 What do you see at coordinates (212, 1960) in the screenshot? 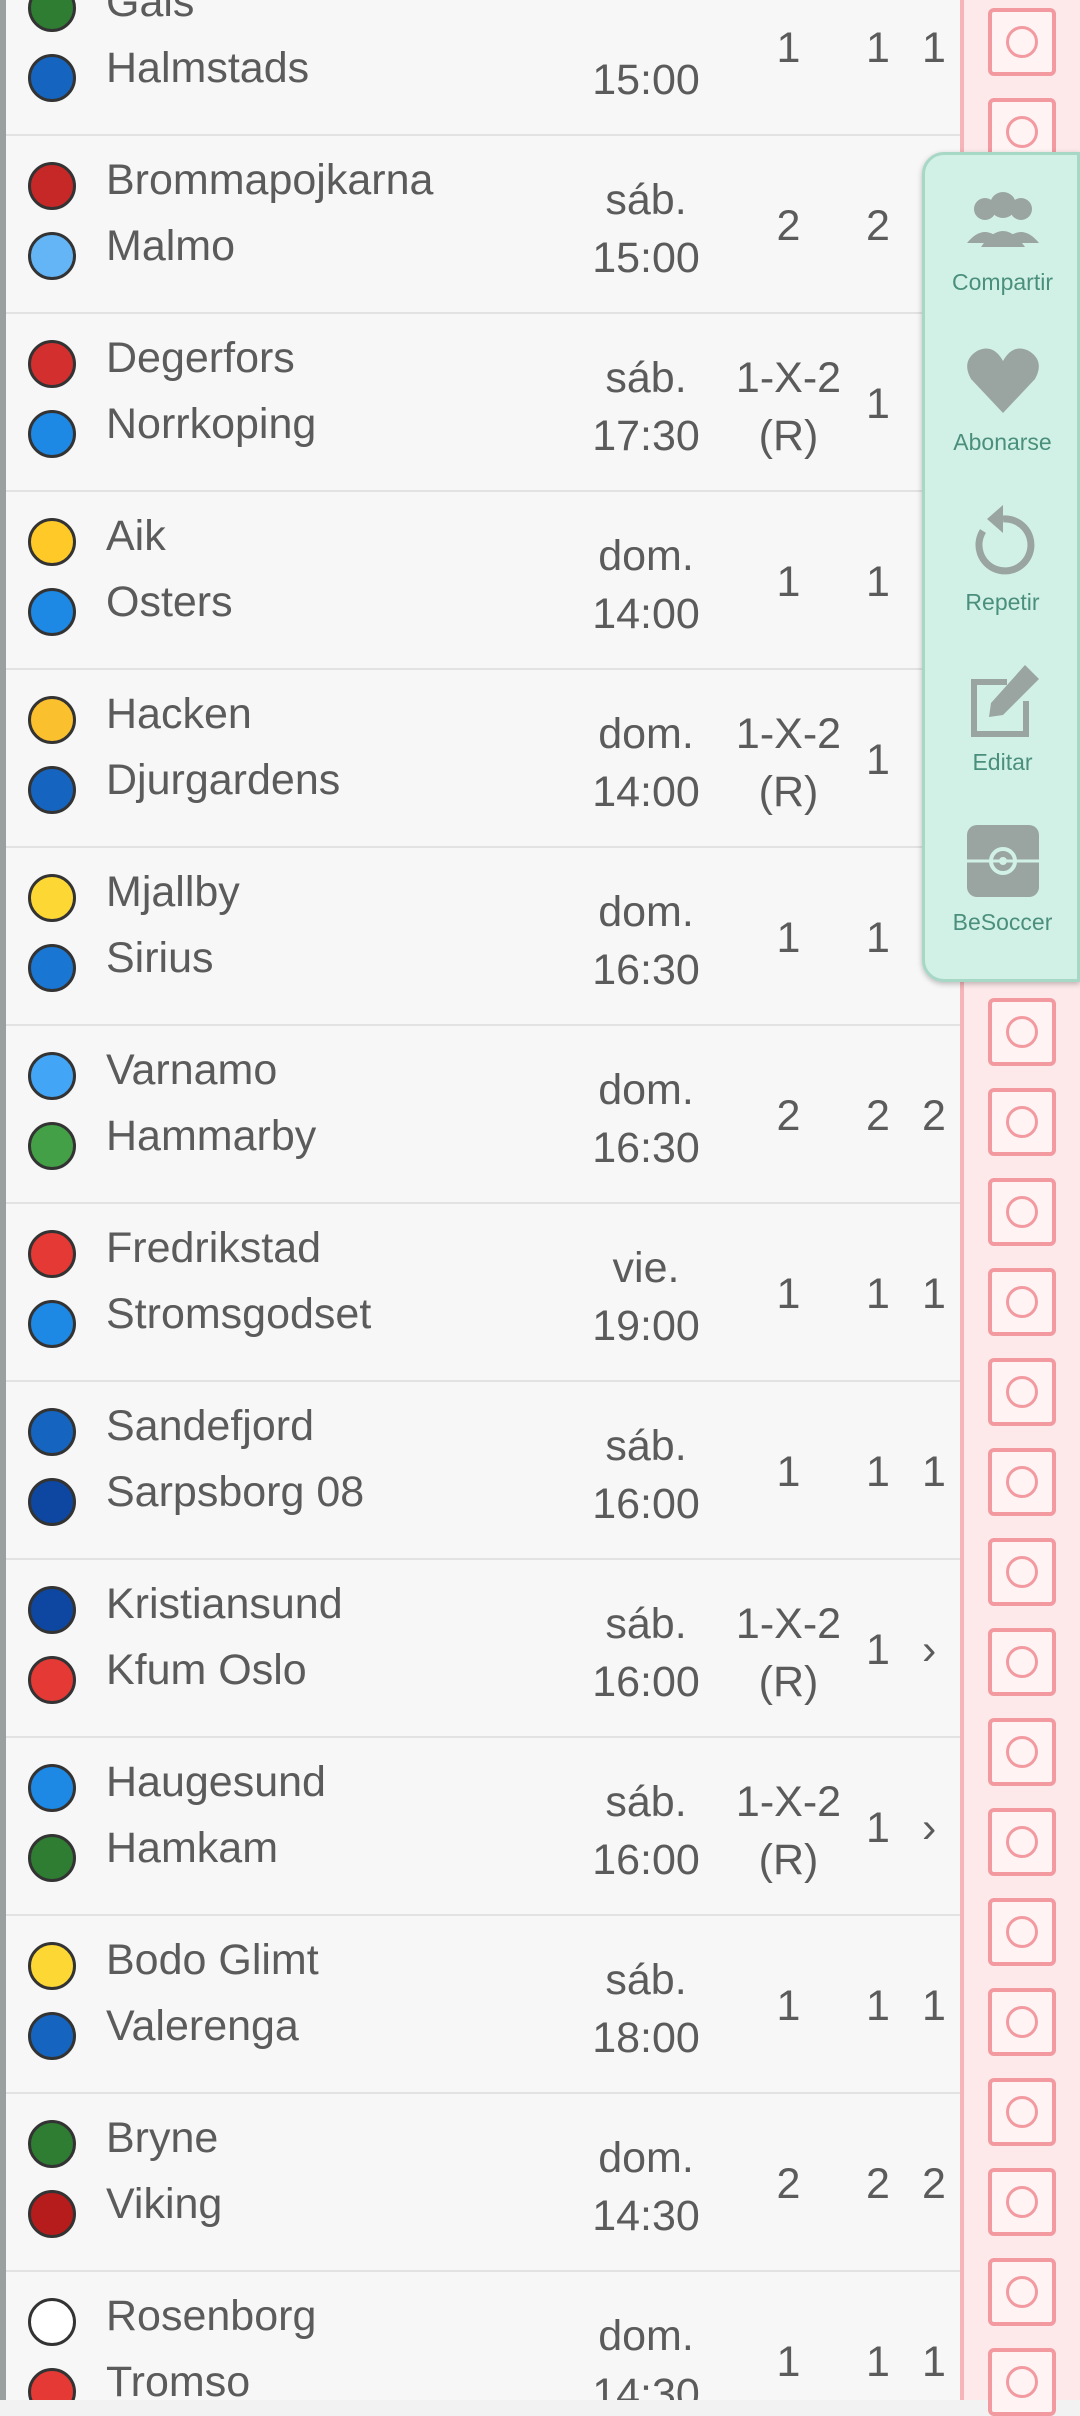
I see `home-team-name: Bodo Glimt` at bounding box center [212, 1960].